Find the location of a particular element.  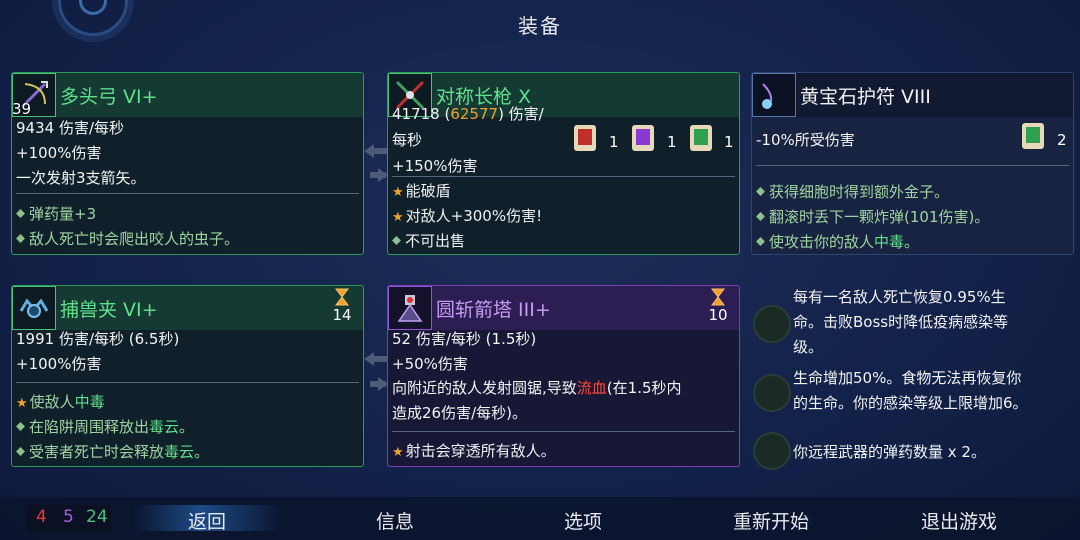

item-level: 39 is located at coordinates (22, 109).